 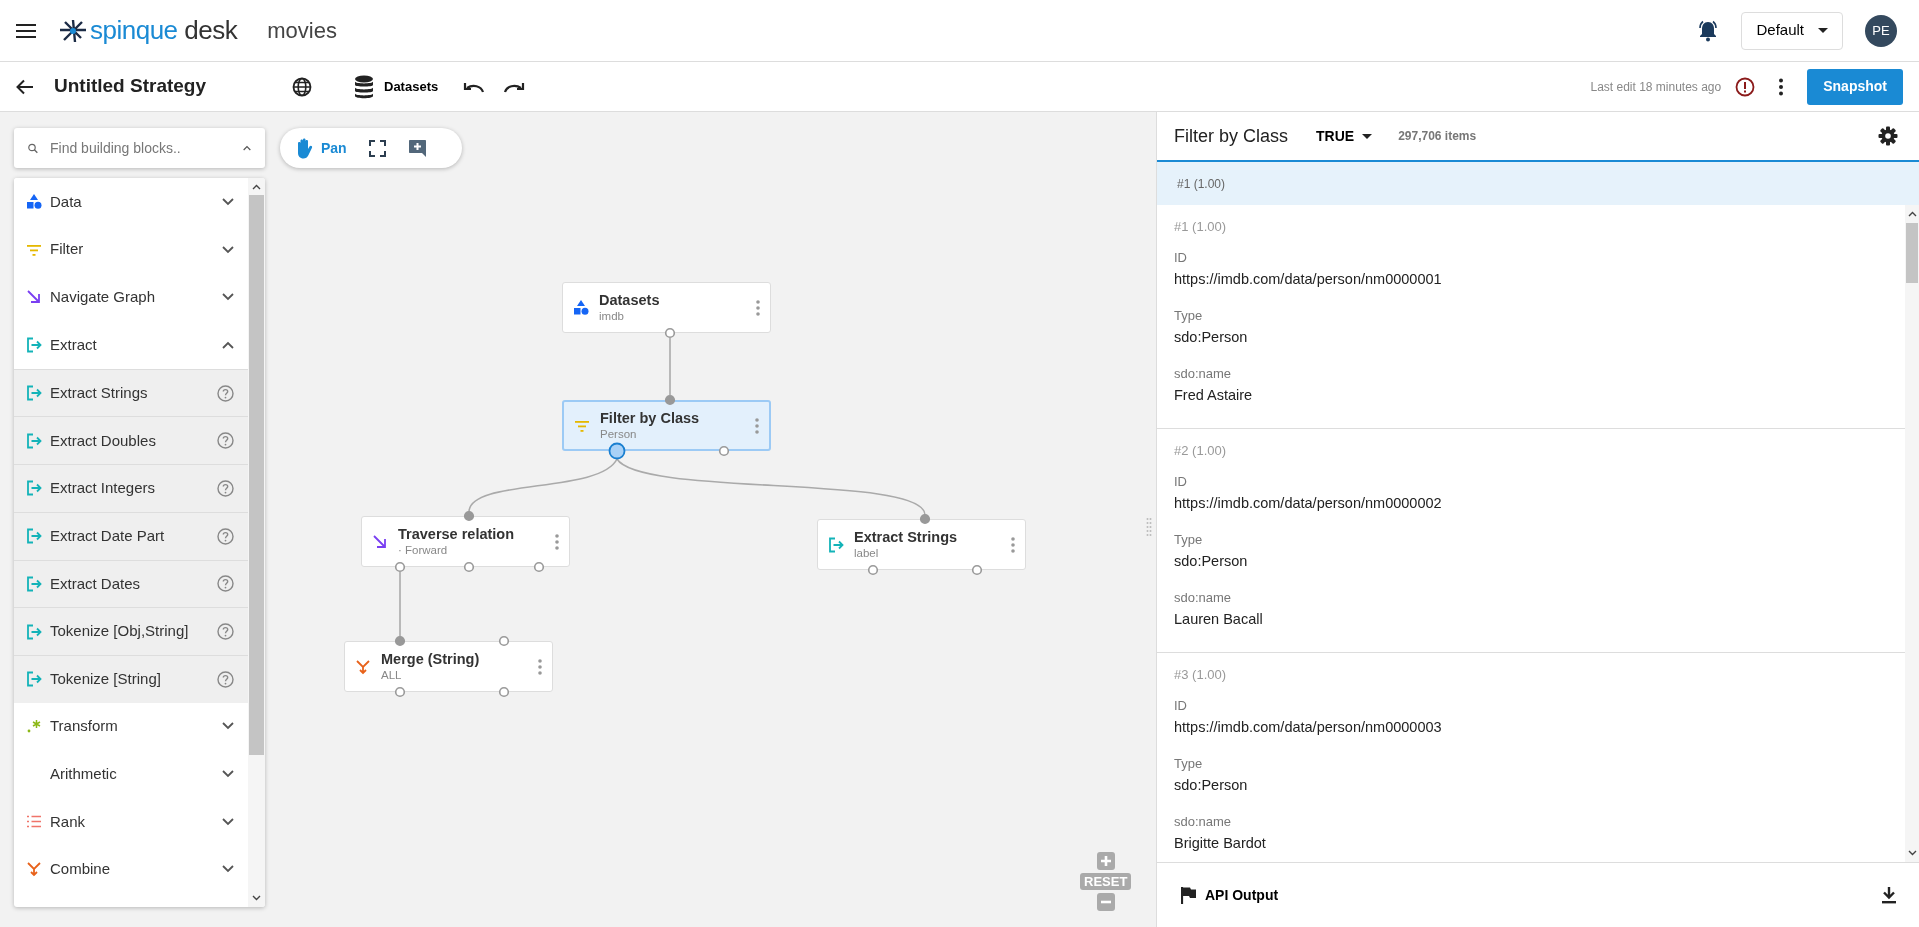 I want to click on undo-icon, so click(x=474, y=86).